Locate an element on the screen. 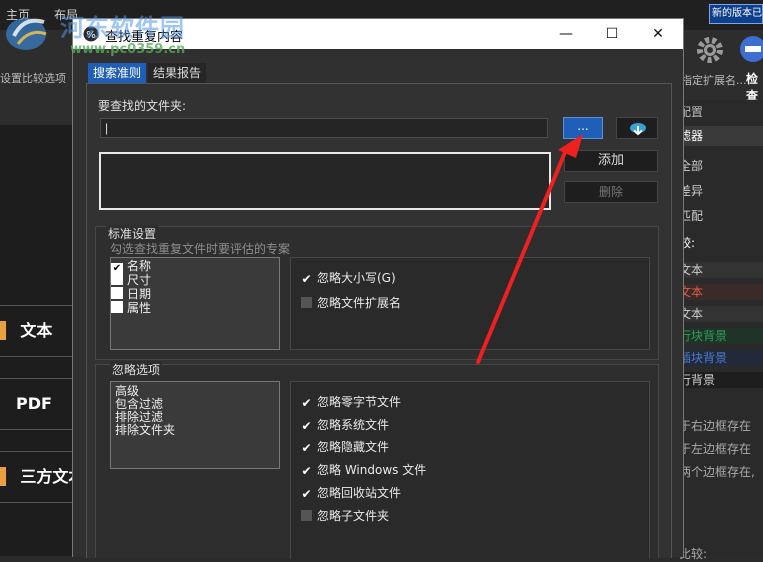 This screenshot has width=763, height=562. cloud-download-icon is located at coordinates (638, 129).